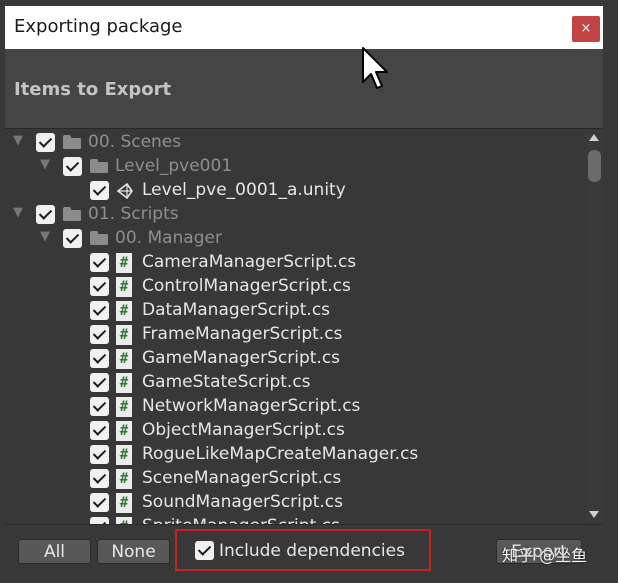 The width and height of the screenshot is (618, 583). I want to click on tree-file-row: # RogueLikeMapCreateManager.cs, so click(295, 455).